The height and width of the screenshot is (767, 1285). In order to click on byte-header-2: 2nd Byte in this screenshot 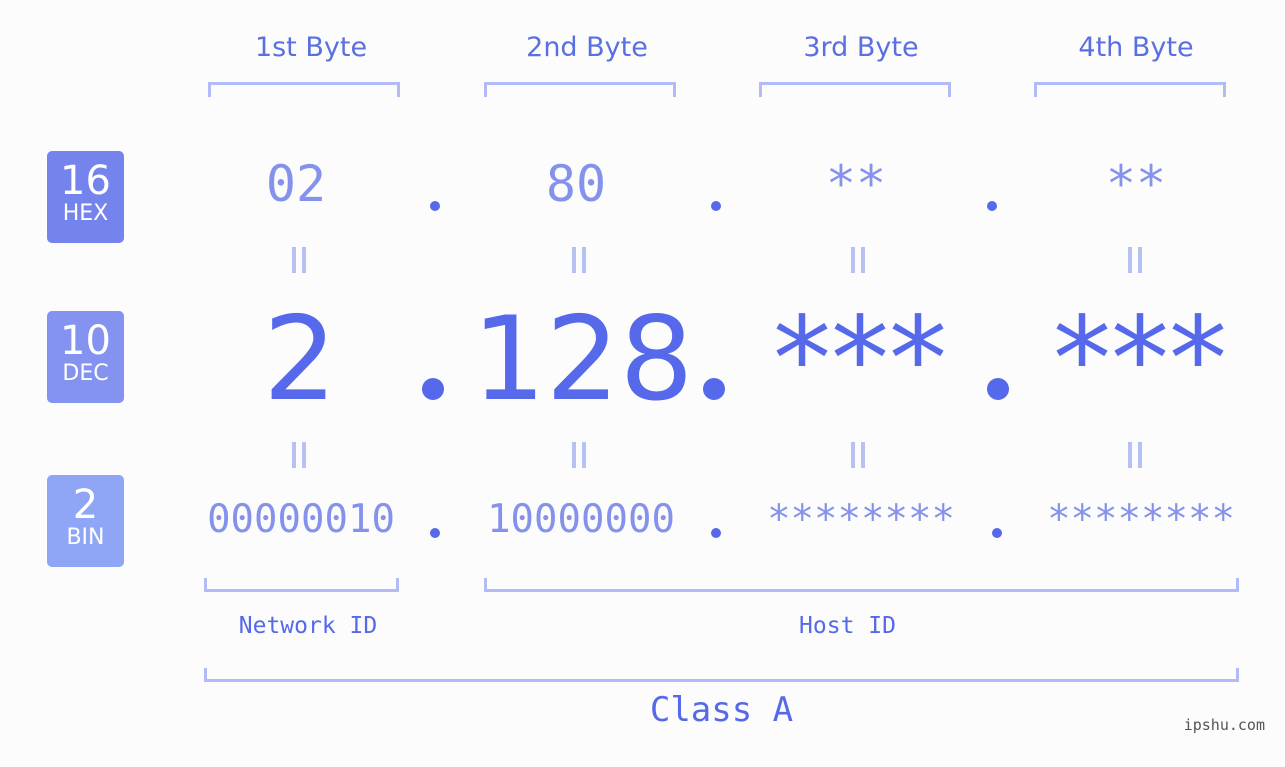, I will do `click(587, 47)`.